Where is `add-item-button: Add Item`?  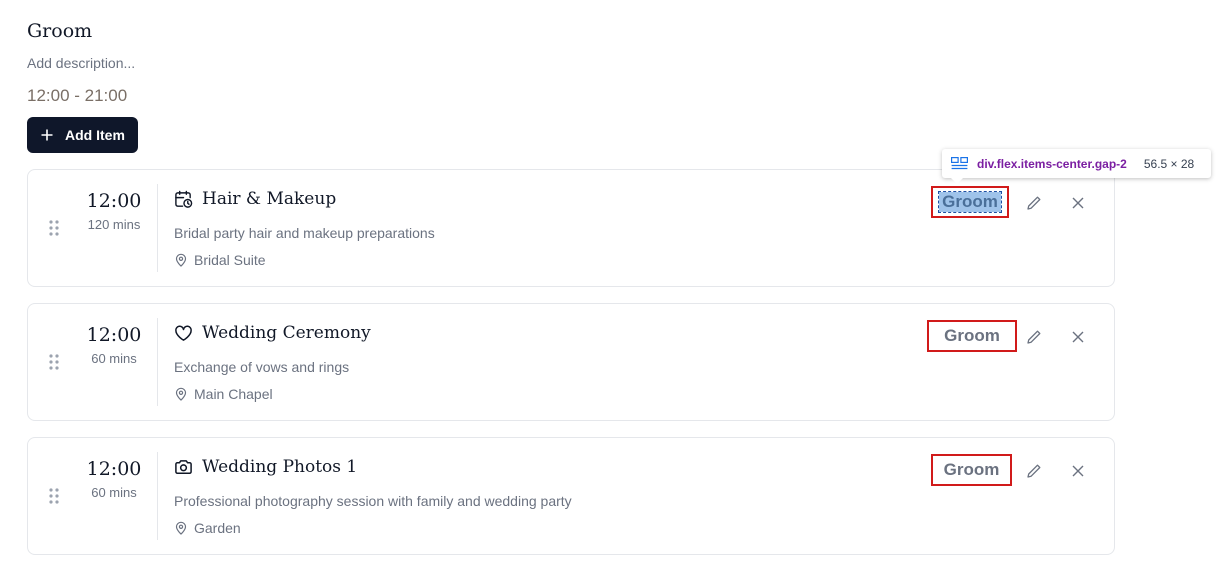
add-item-button: Add Item is located at coordinates (82, 135).